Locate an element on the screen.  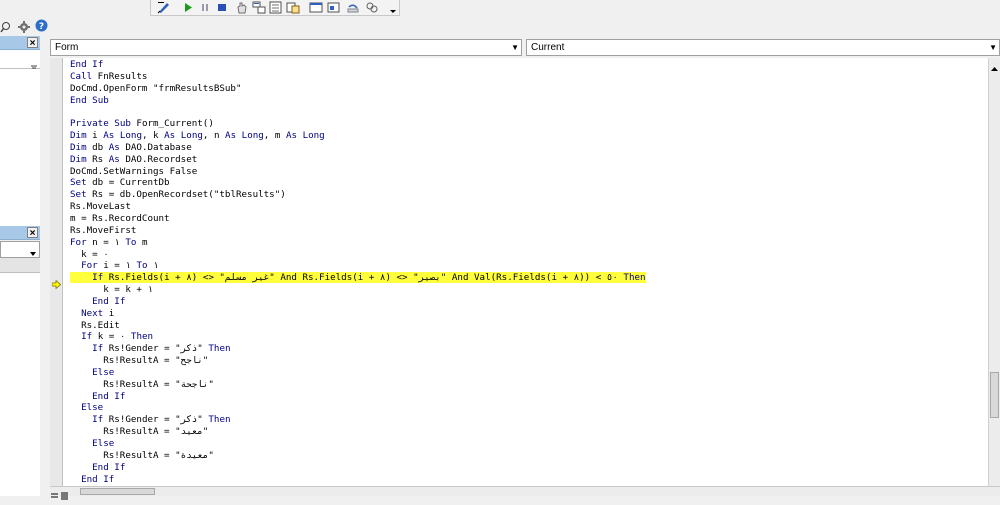
project-explorer-tree is located at coordinates (20, 147).